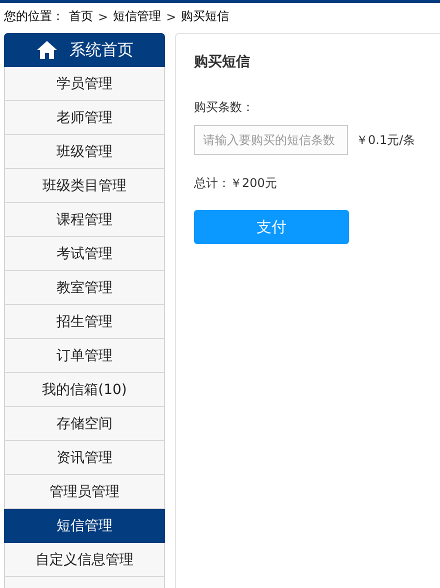  I want to click on sidebar-item: 存储空间, so click(84, 424).